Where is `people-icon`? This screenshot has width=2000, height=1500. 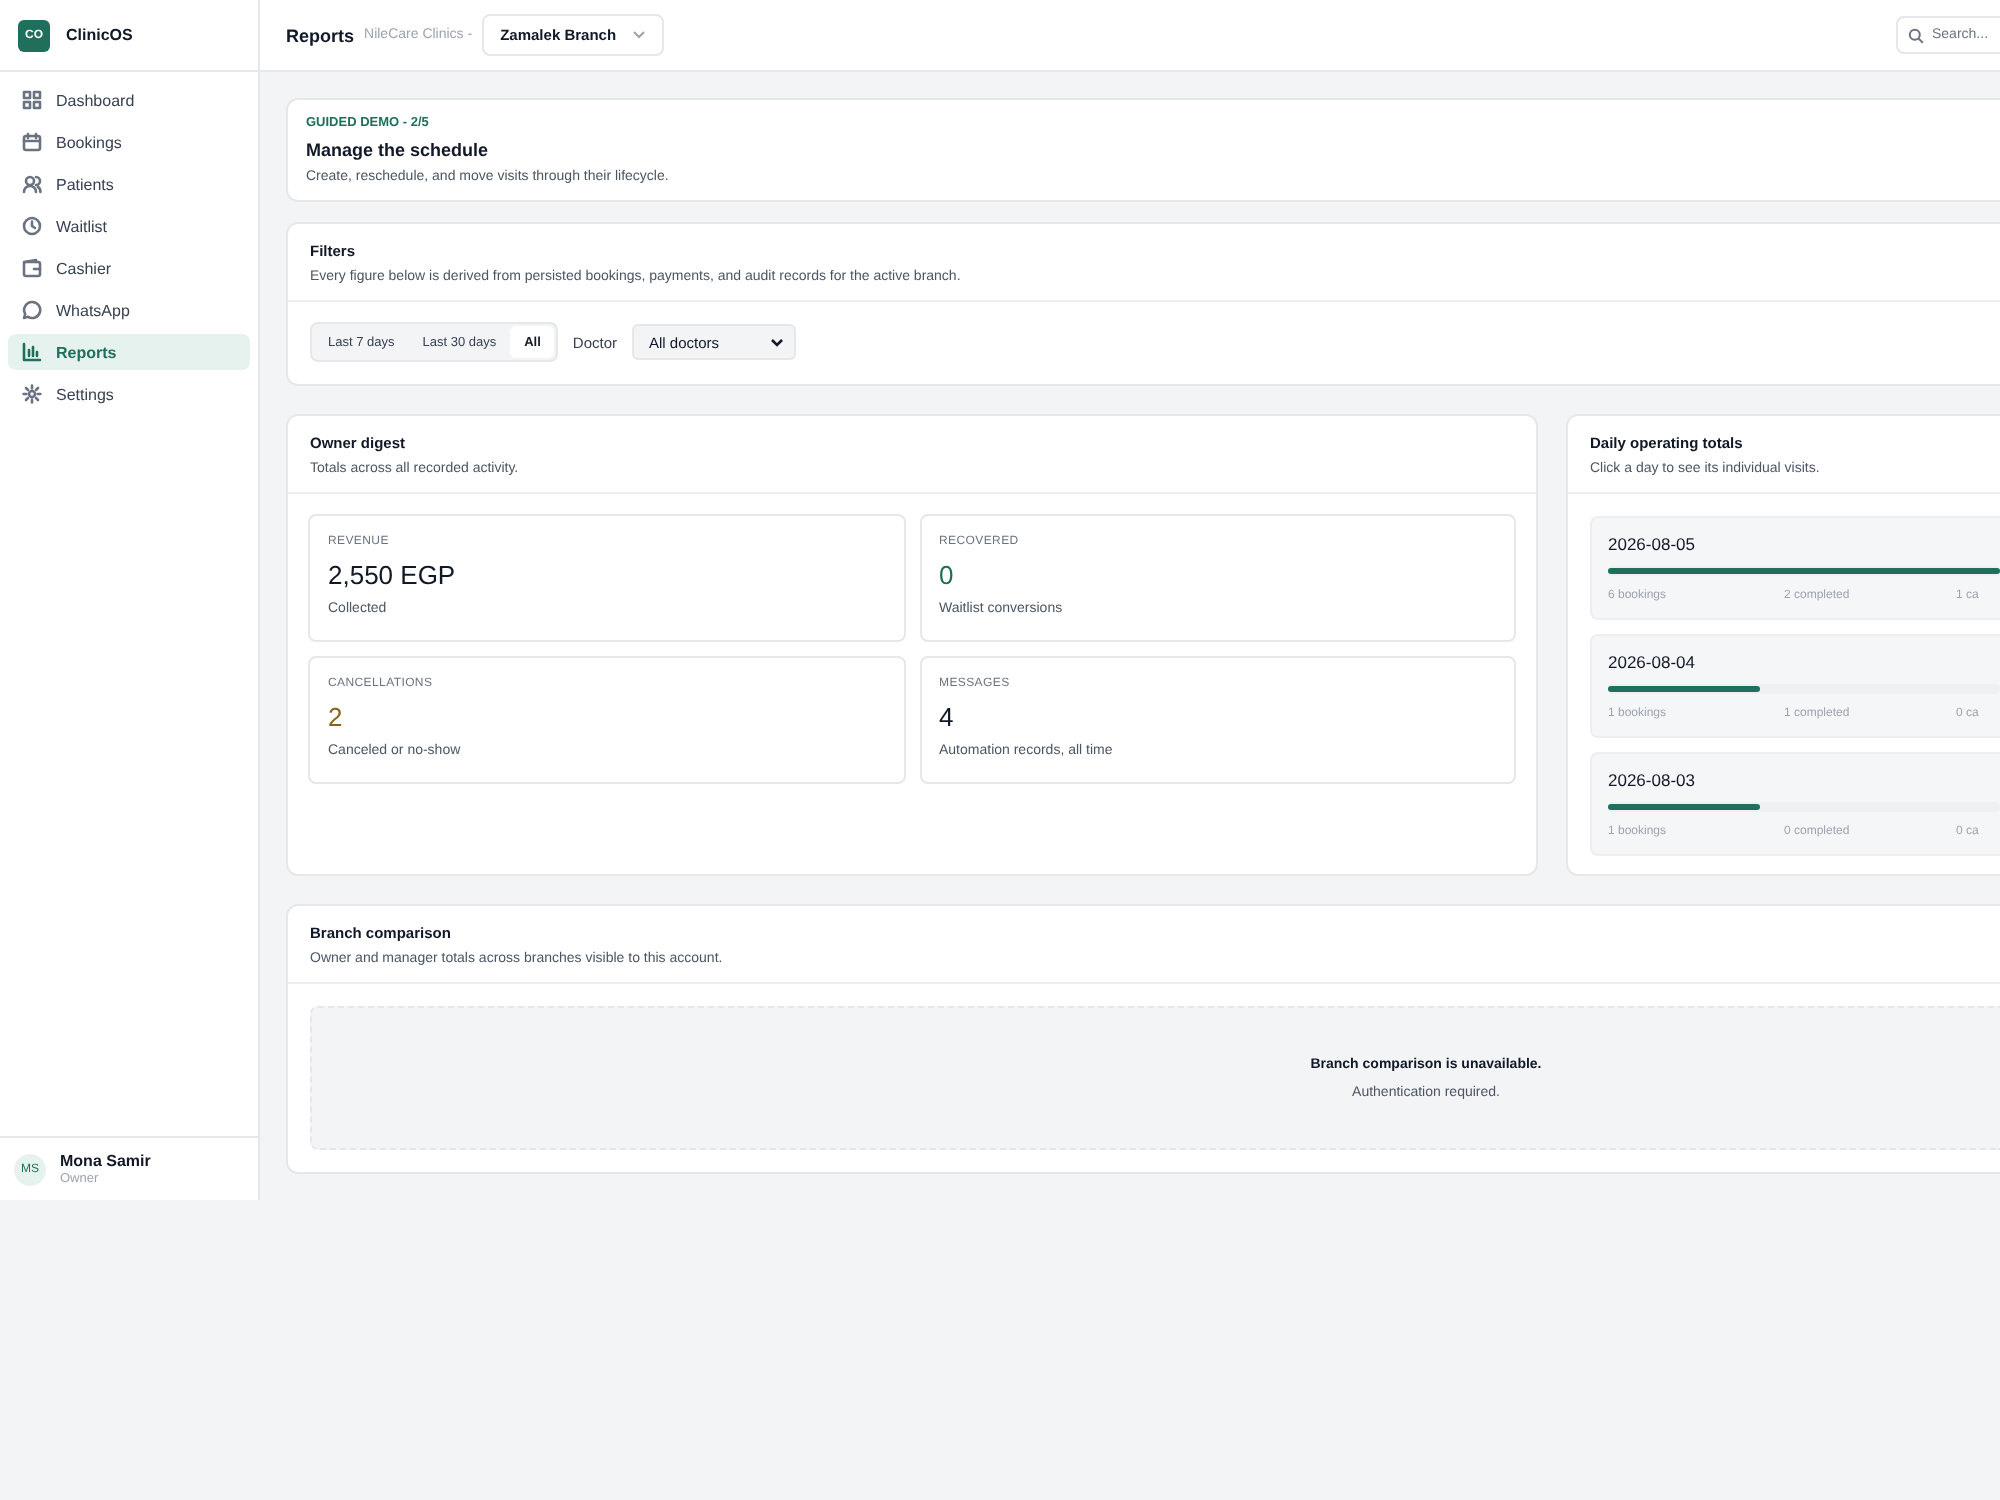 people-icon is located at coordinates (32, 184).